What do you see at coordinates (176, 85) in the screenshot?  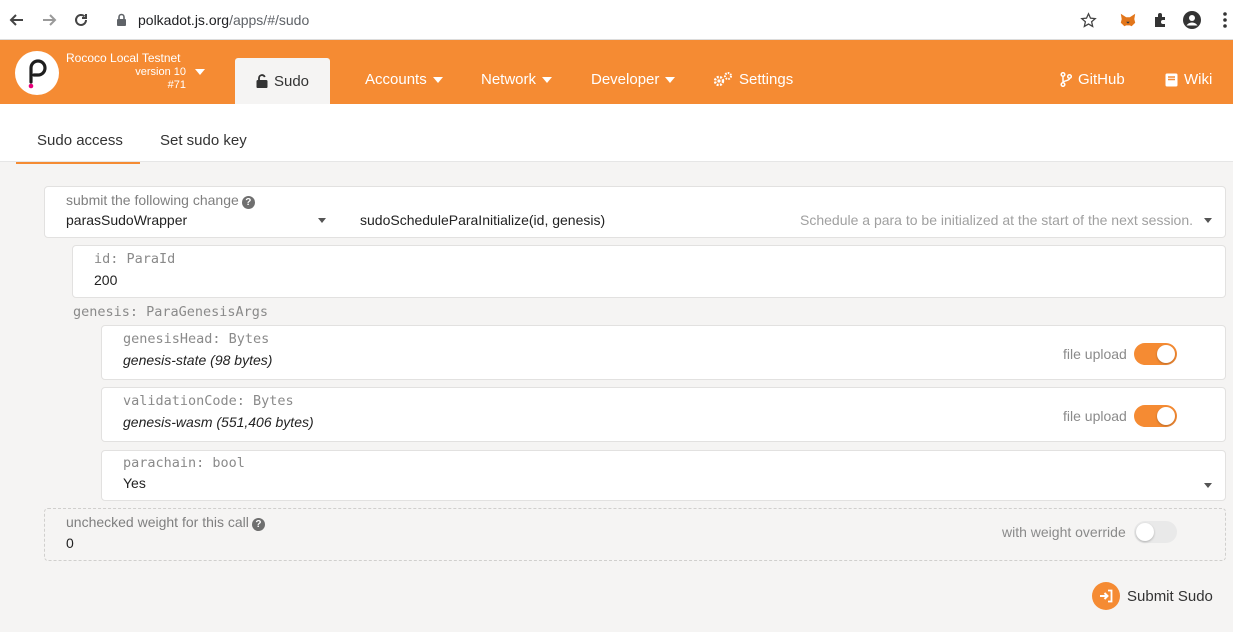 I see `block-number: #71` at bounding box center [176, 85].